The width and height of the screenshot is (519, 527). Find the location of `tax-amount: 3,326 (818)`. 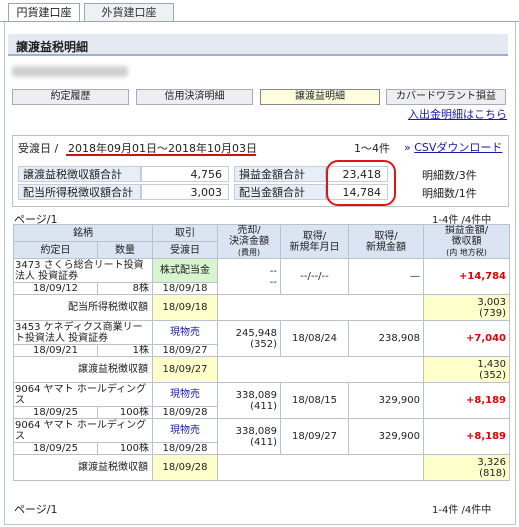

tax-amount: 3,326 (818) is located at coordinates (466, 467).